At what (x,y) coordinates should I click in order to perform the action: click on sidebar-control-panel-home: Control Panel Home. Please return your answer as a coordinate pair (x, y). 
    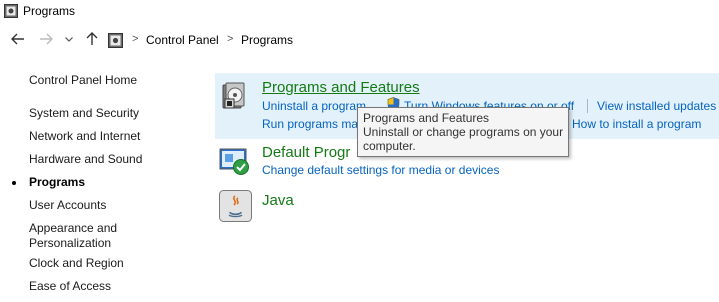
    Looking at the image, I should click on (83, 80).